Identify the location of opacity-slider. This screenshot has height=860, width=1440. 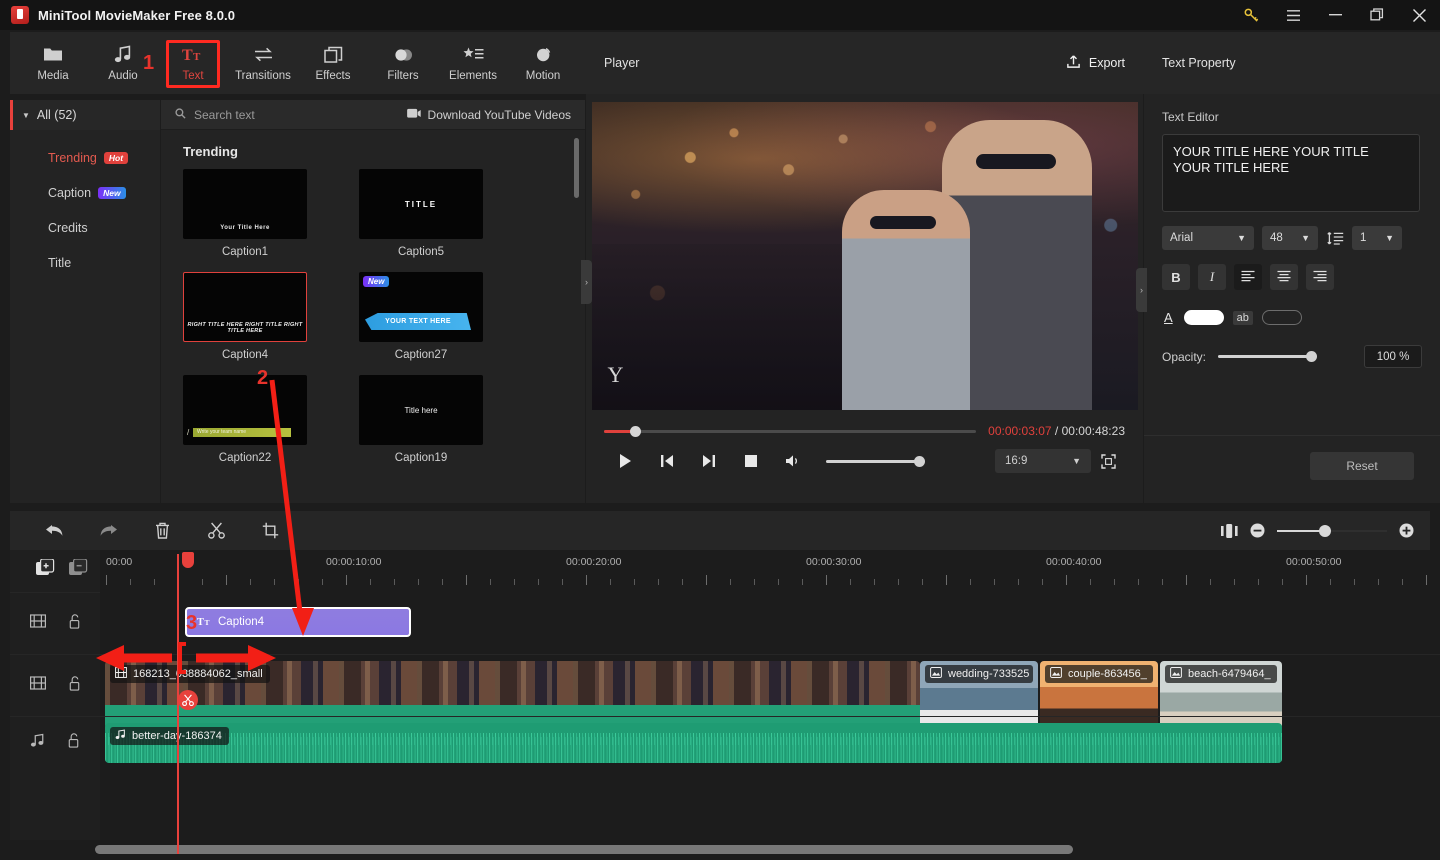
(1268, 356).